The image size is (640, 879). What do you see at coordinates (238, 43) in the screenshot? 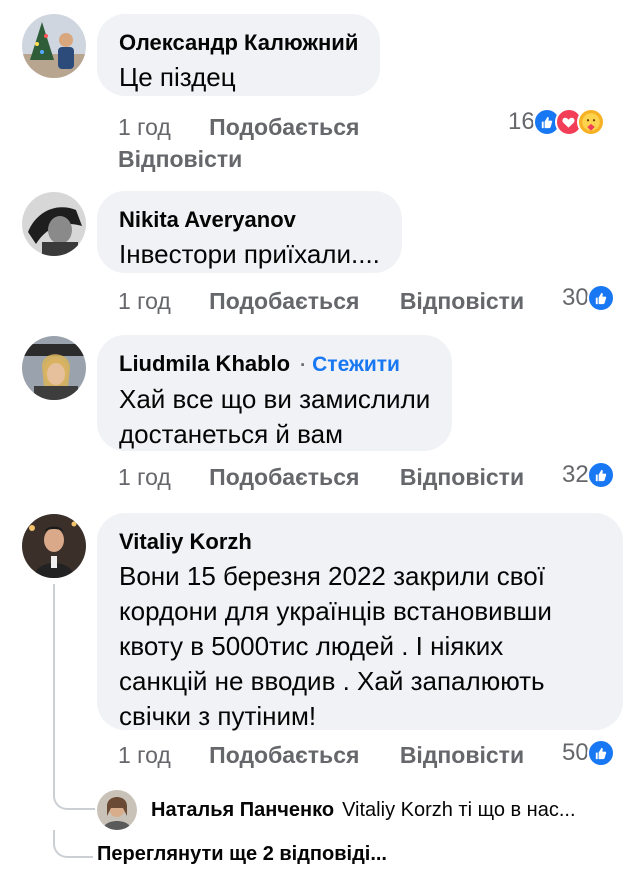
I see `comment-author: Олександр Калюжний` at bounding box center [238, 43].